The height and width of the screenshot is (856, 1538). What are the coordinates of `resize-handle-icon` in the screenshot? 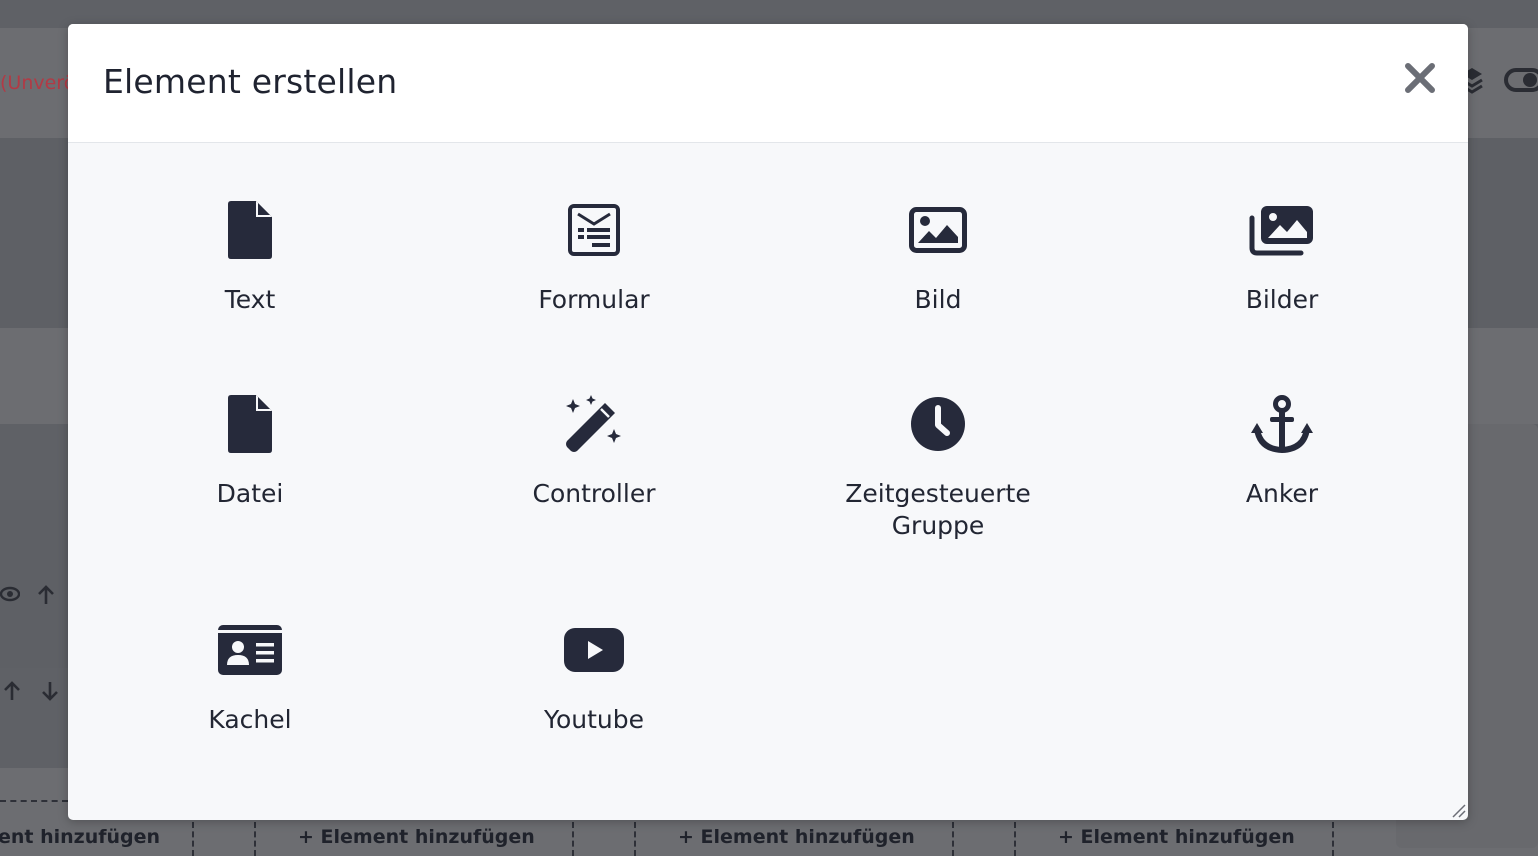 It's located at (1458, 810).